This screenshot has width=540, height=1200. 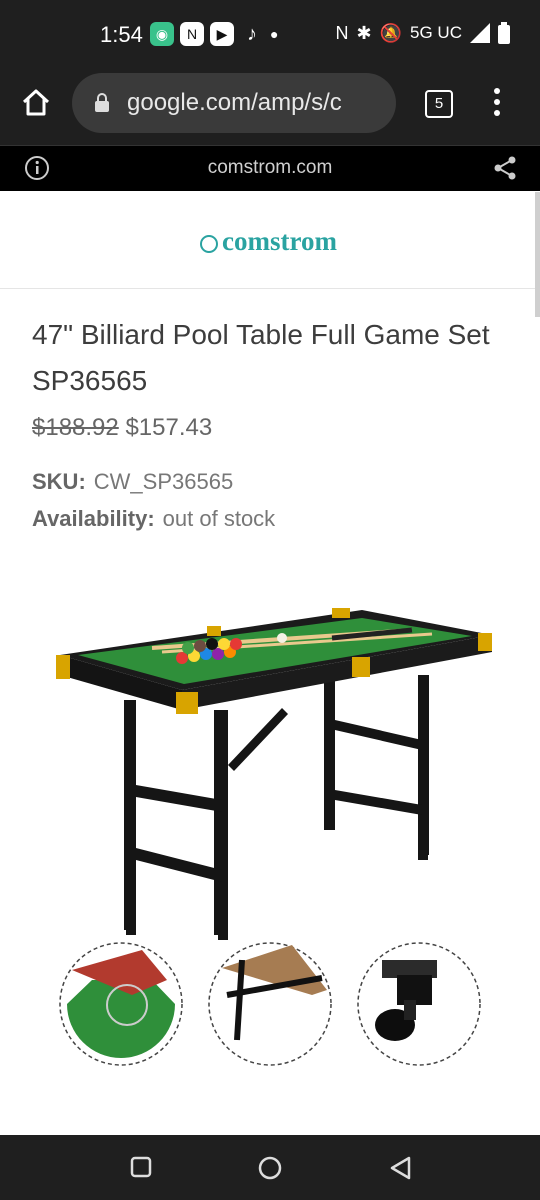 What do you see at coordinates (75, 427) in the screenshot?
I see `original-price: $188.92` at bounding box center [75, 427].